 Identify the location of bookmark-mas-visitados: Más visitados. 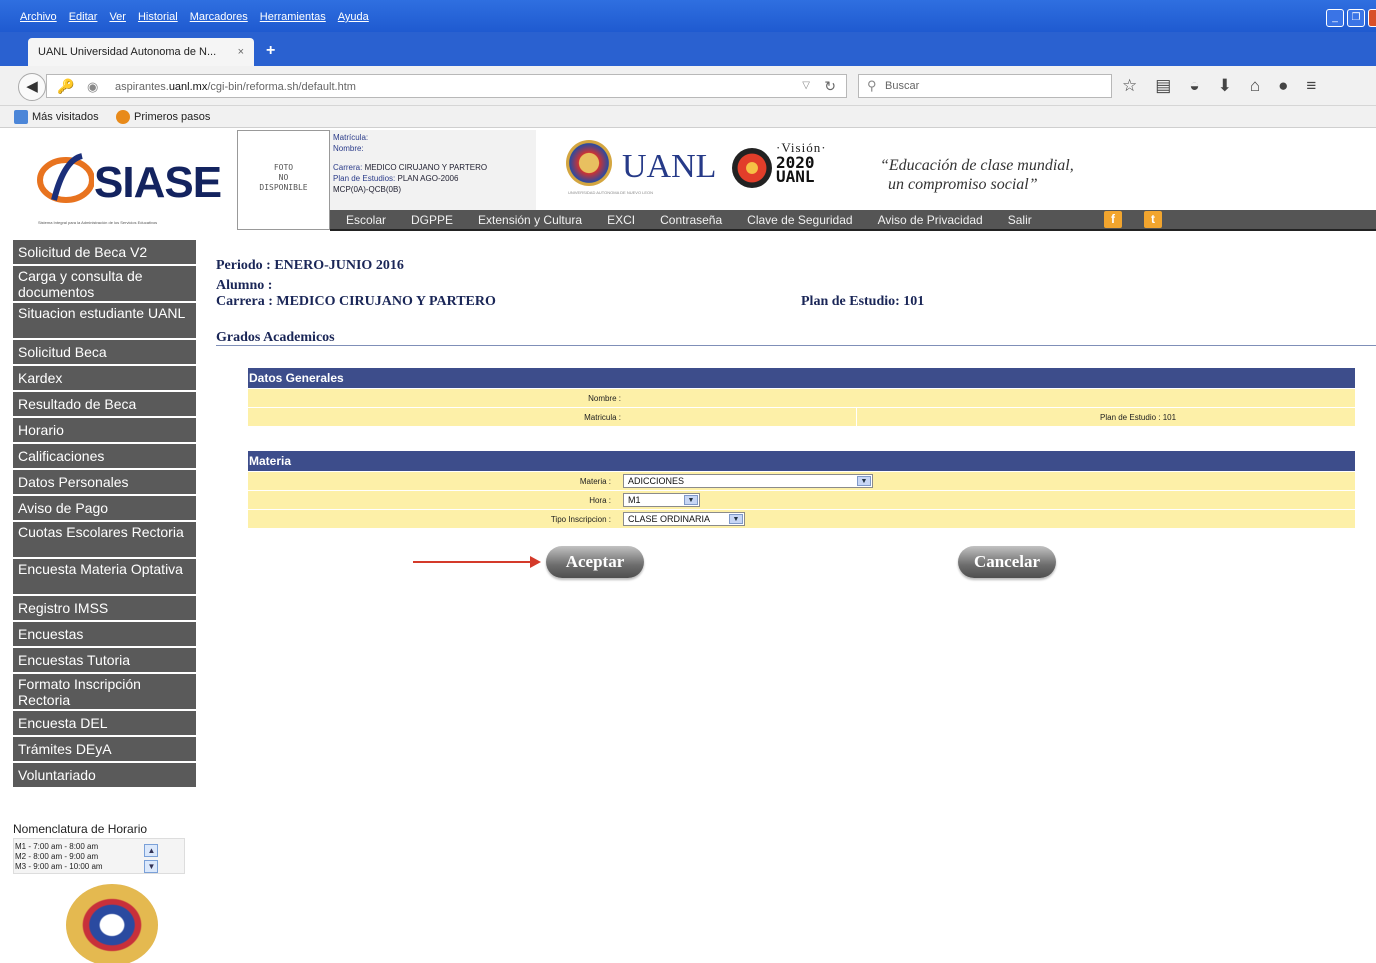
(56, 117).